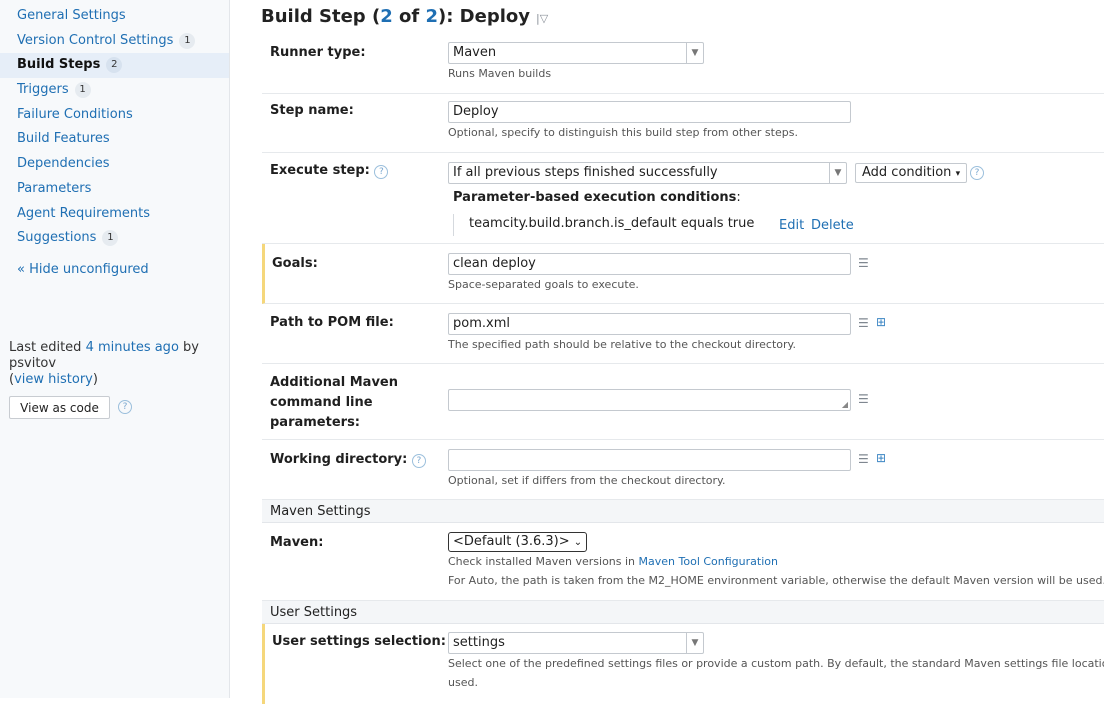  I want to click on goals-label: Goals:, so click(295, 263).